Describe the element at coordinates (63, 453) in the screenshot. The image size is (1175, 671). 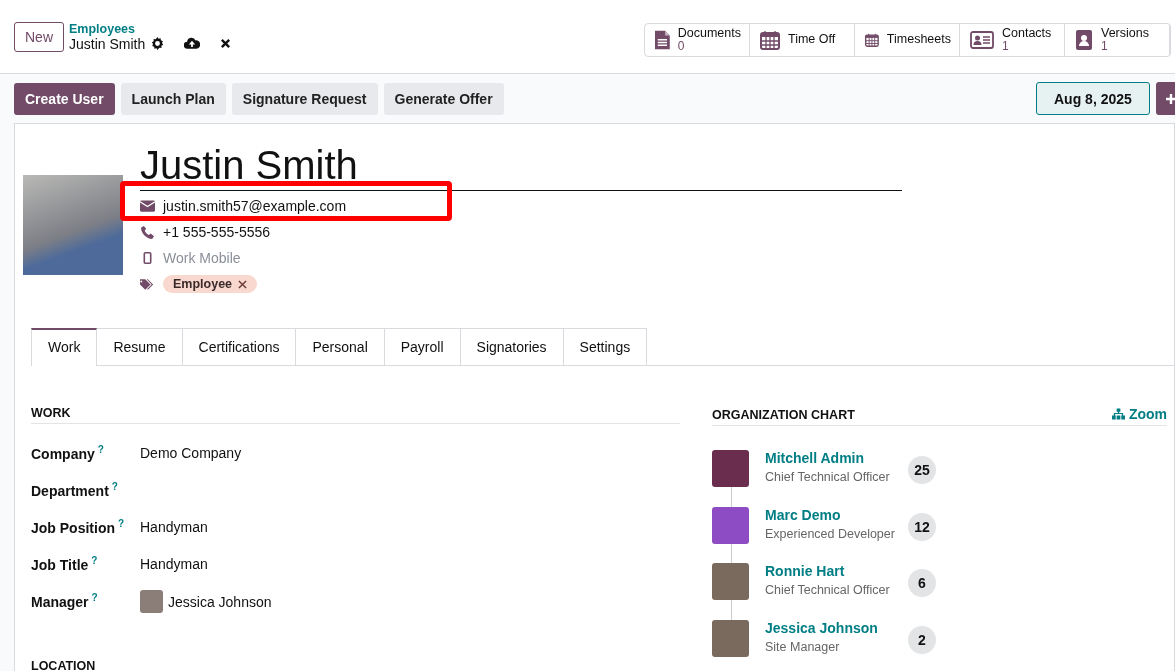
I see `field-label: Company` at that location.